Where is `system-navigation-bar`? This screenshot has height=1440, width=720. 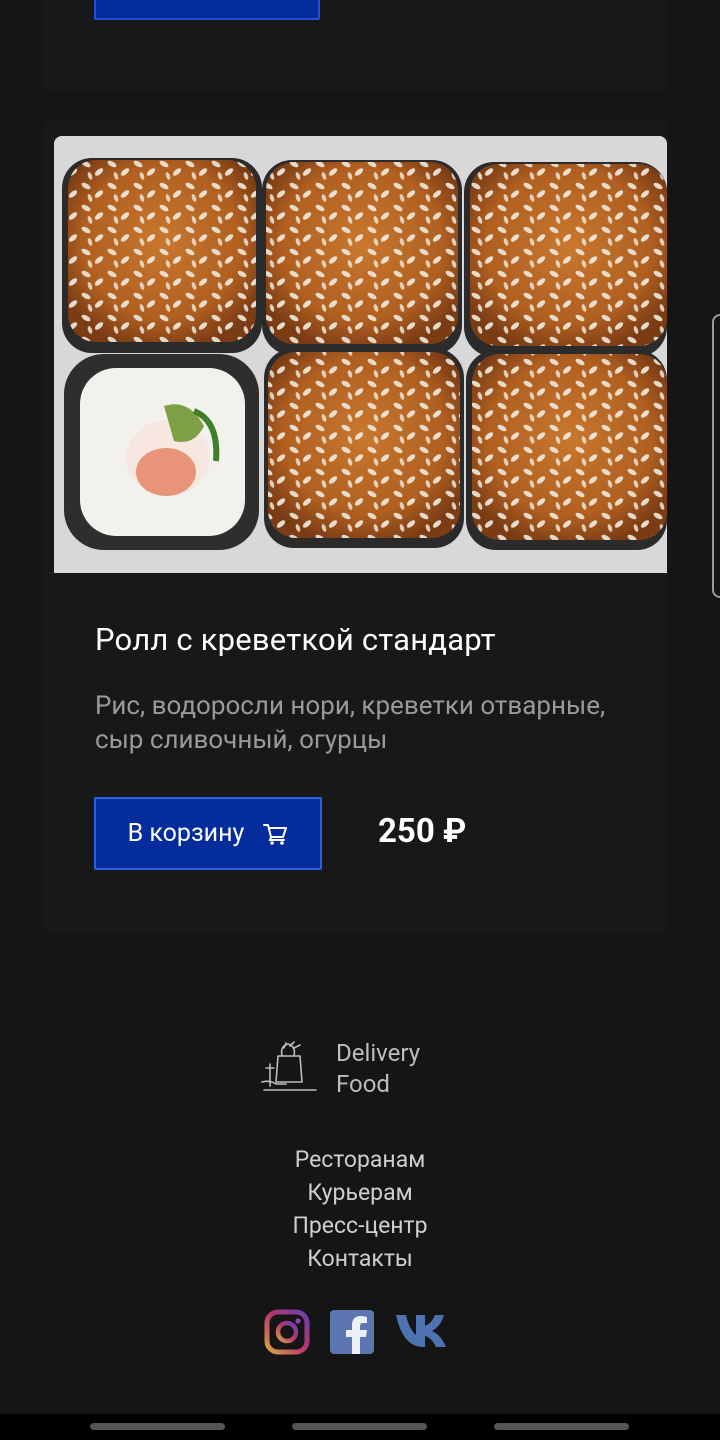
system-navigation-bar is located at coordinates (360, 1427).